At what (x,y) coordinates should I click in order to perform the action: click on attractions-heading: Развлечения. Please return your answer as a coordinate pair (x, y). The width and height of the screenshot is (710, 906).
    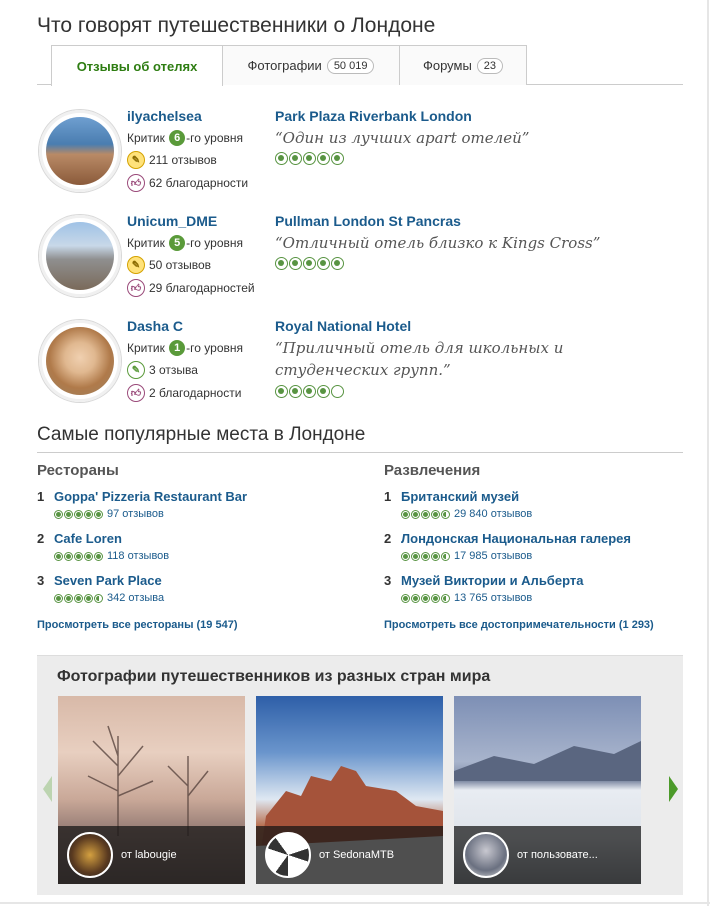
    Looking at the image, I should click on (432, 470).